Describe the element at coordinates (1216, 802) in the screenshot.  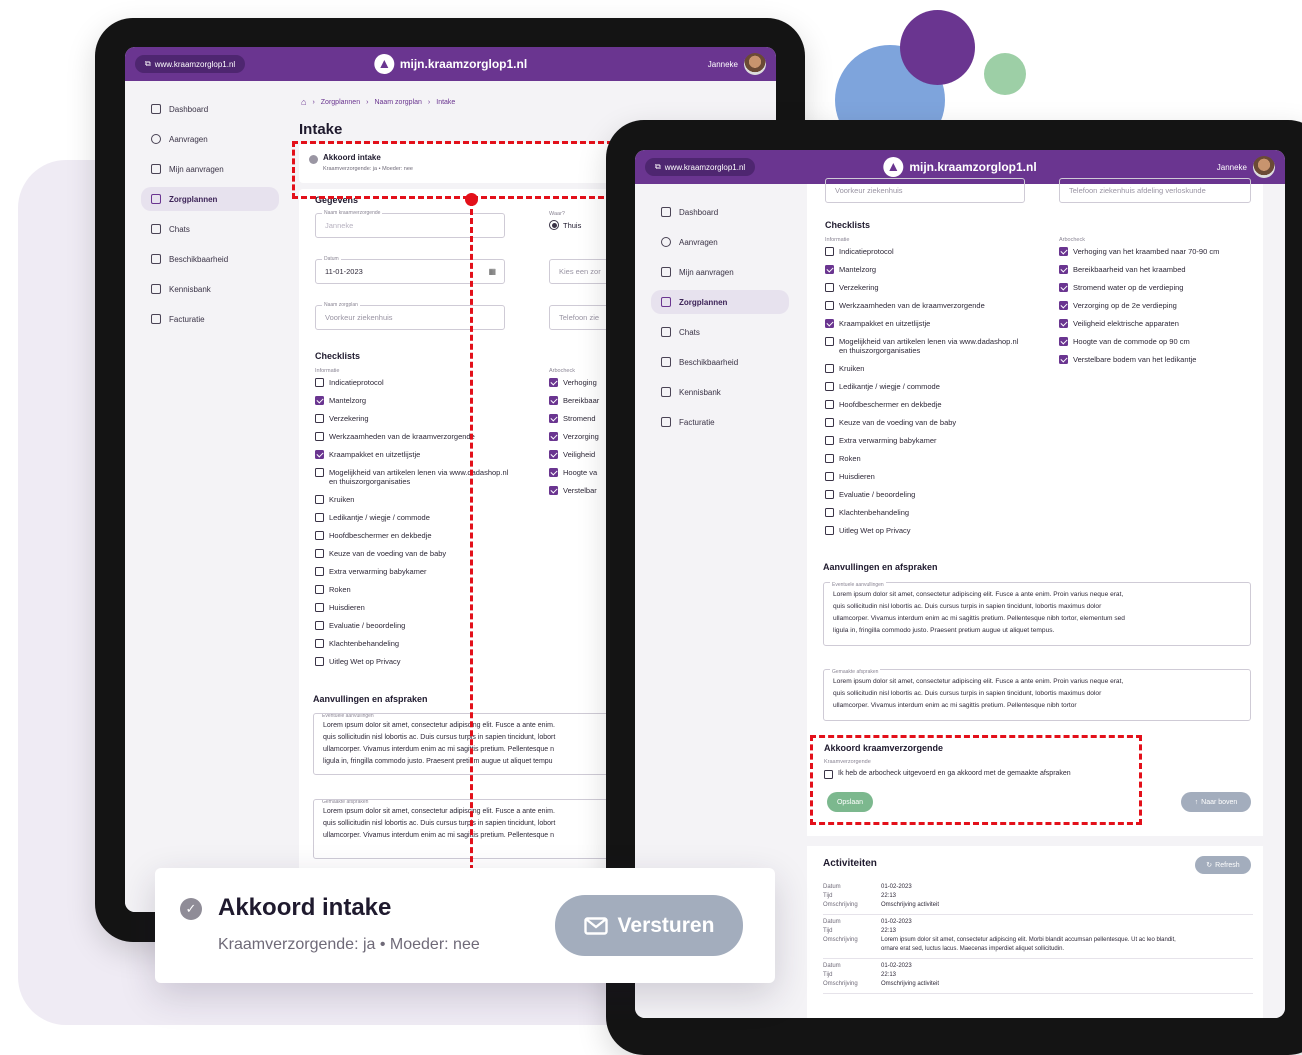
I see `naar-boven-button: ↑ Naar boven` at that location.